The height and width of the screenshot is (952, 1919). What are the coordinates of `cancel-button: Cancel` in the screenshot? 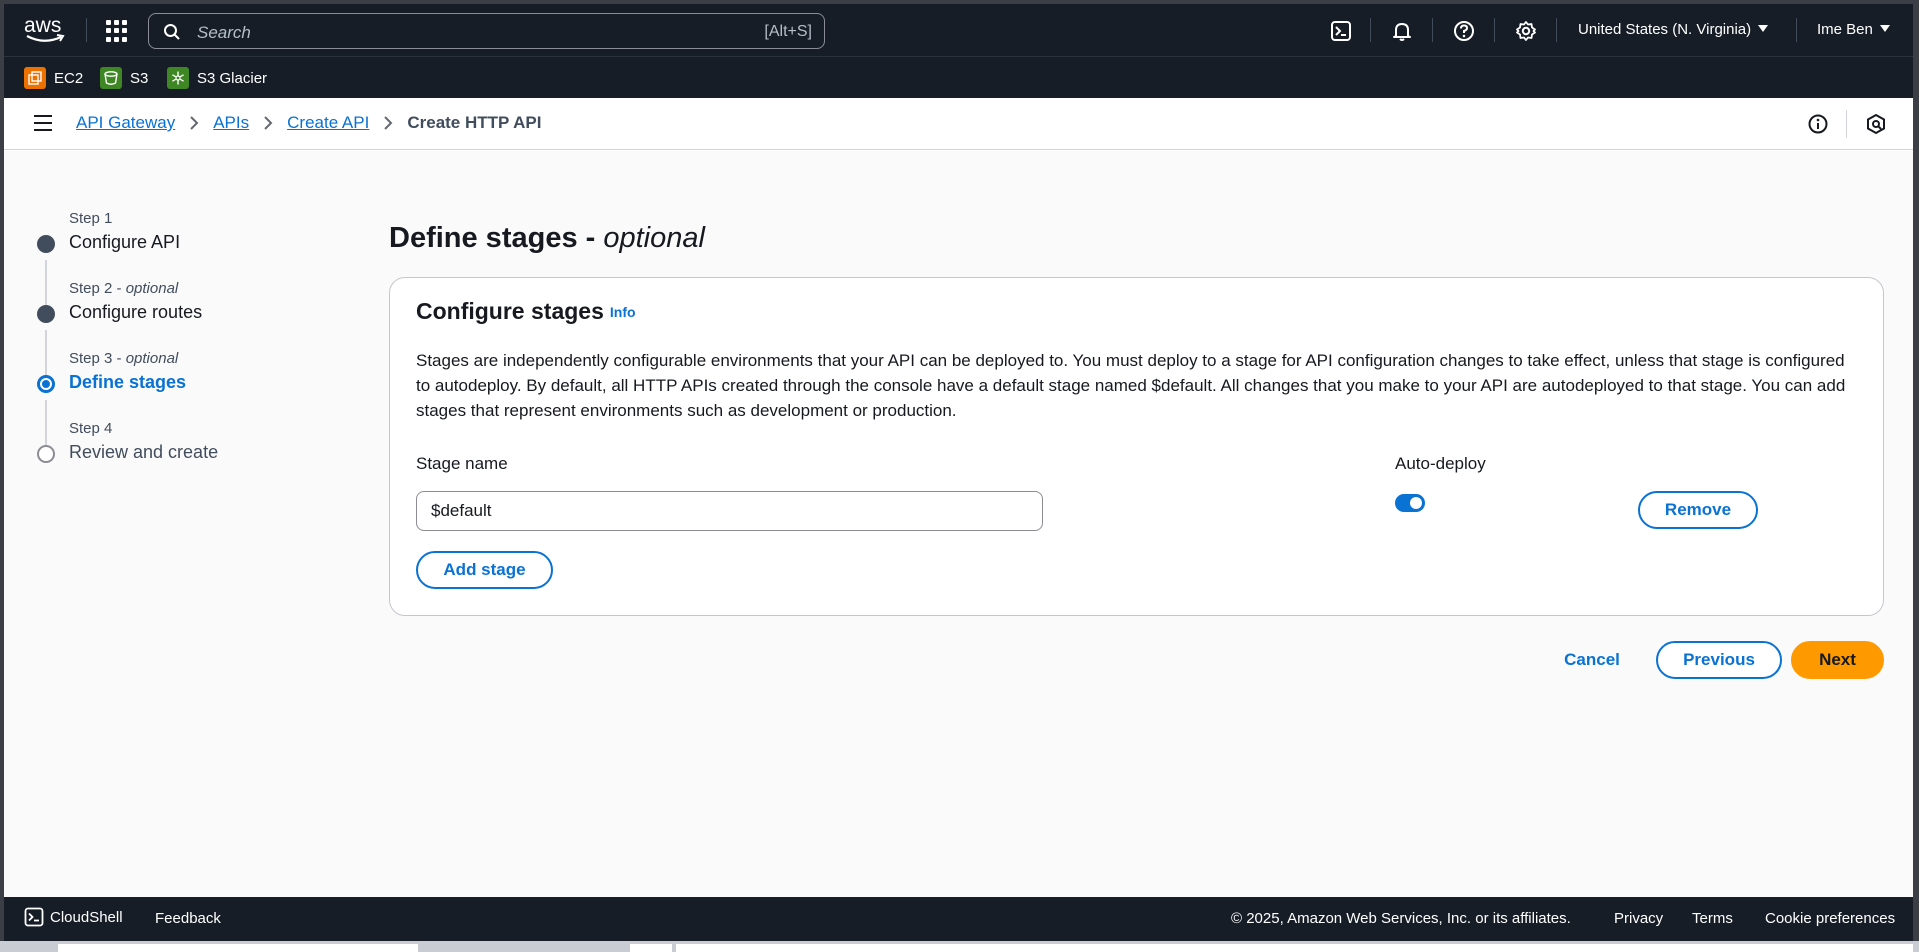 It's located at (1592, 660).